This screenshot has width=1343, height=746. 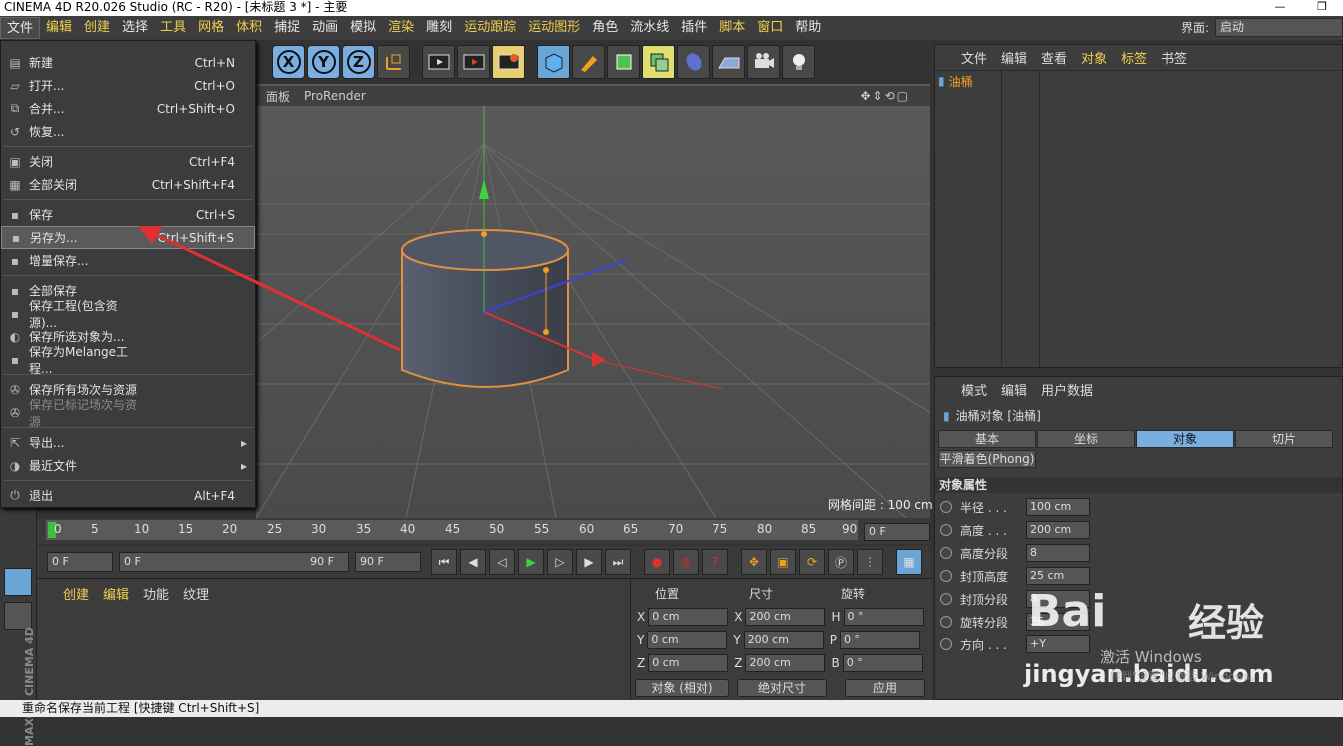 What do you see at coordinates (879, 640) in the screenshot?
I see `rotation-p-field: 0 °` at bounding box center [879, 640].